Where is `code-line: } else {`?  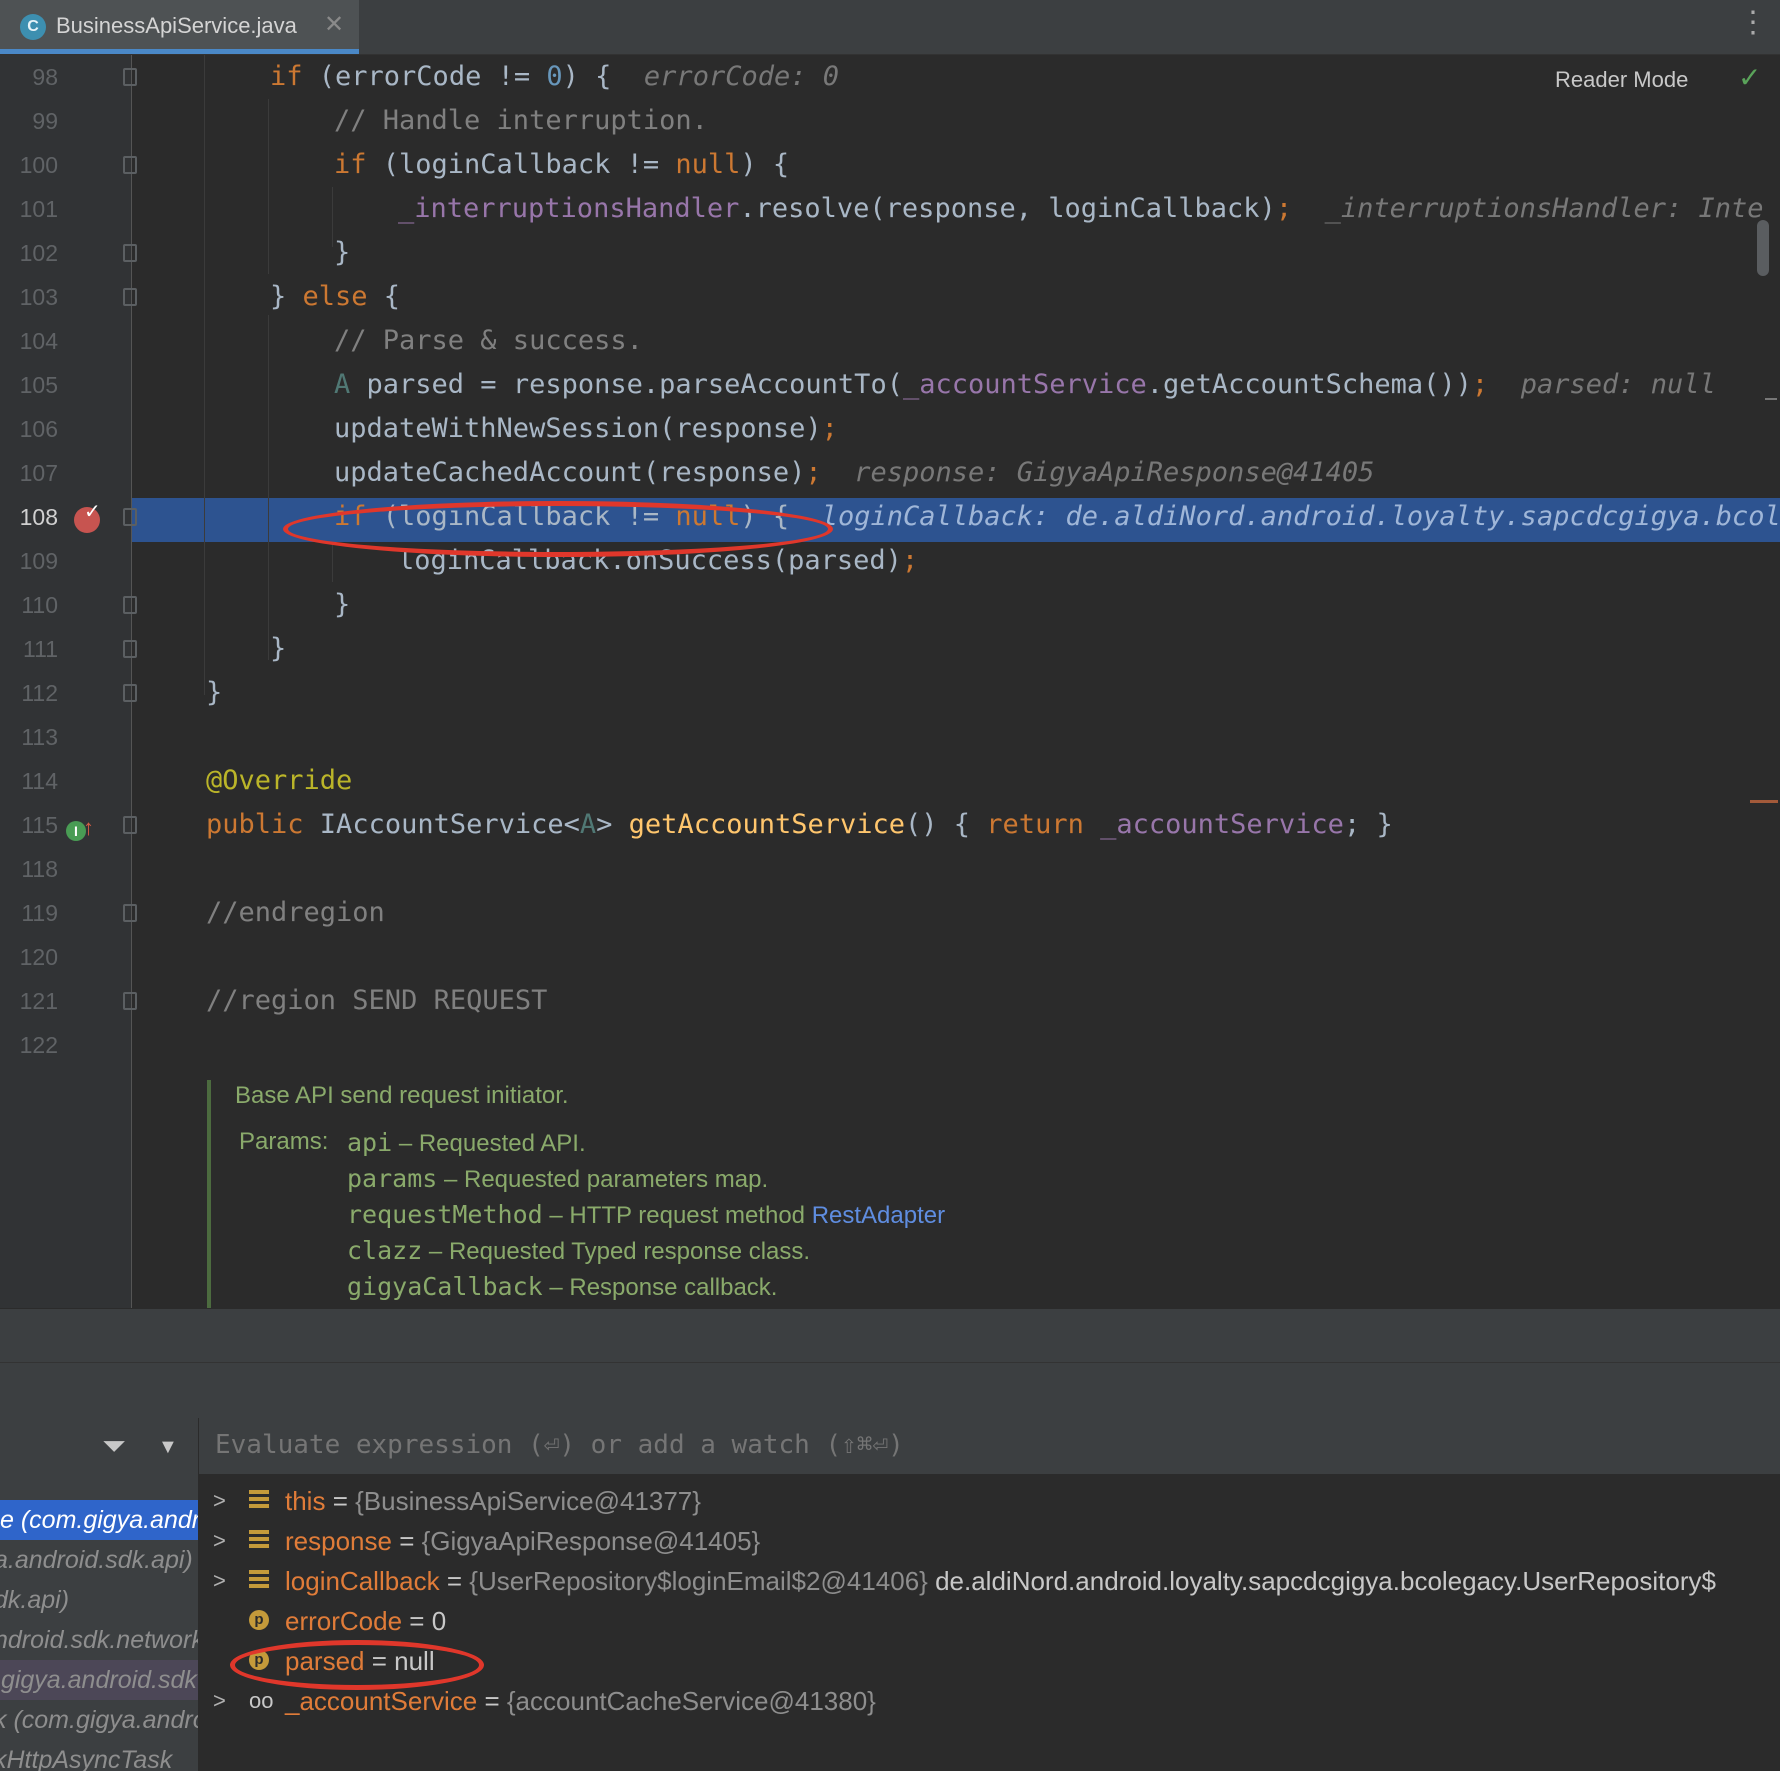
code-line: } else { is located at coordinates (335, 296).